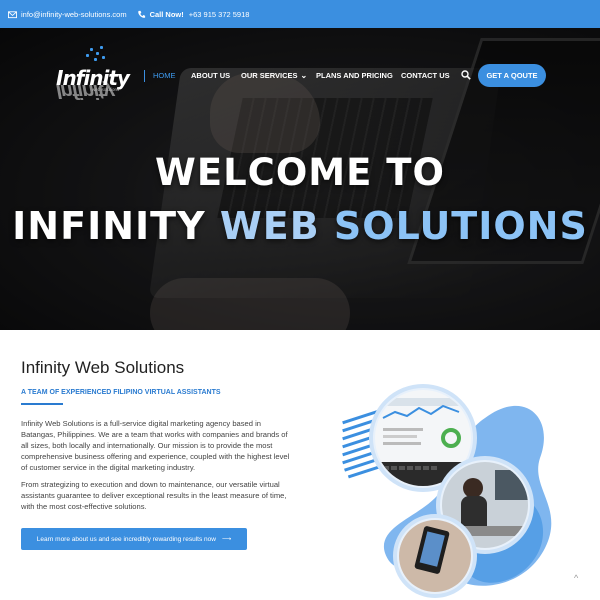 This screenshot has height=600, width=600. Describe the element at coordinates (576, 578) in the screenshot. I see `chevron-up-icon: ^` at that location.